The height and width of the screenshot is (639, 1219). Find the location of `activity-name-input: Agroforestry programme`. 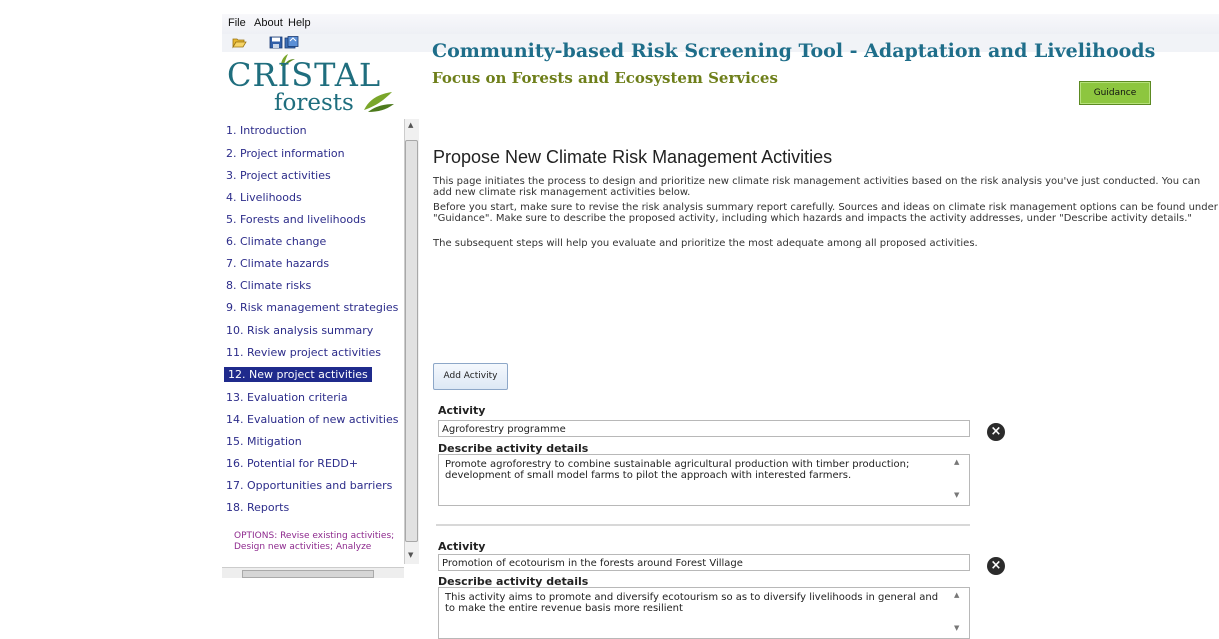

activity-name-input: Agroforestry programme is located at coordinates (704, 428).